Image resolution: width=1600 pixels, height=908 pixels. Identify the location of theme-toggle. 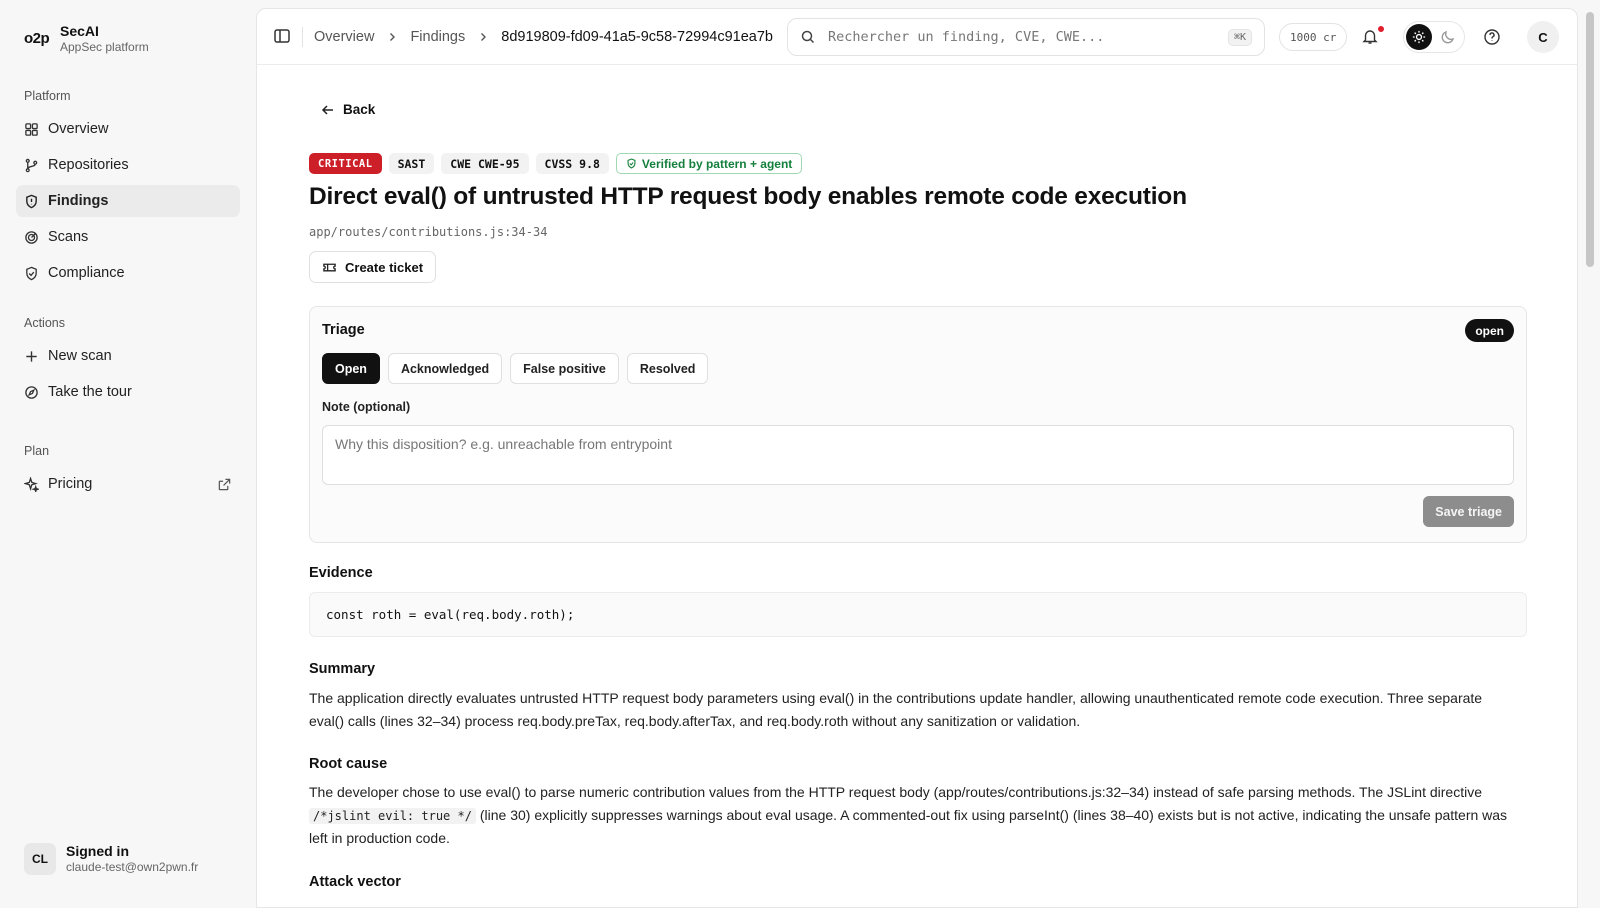
(1434, 37).